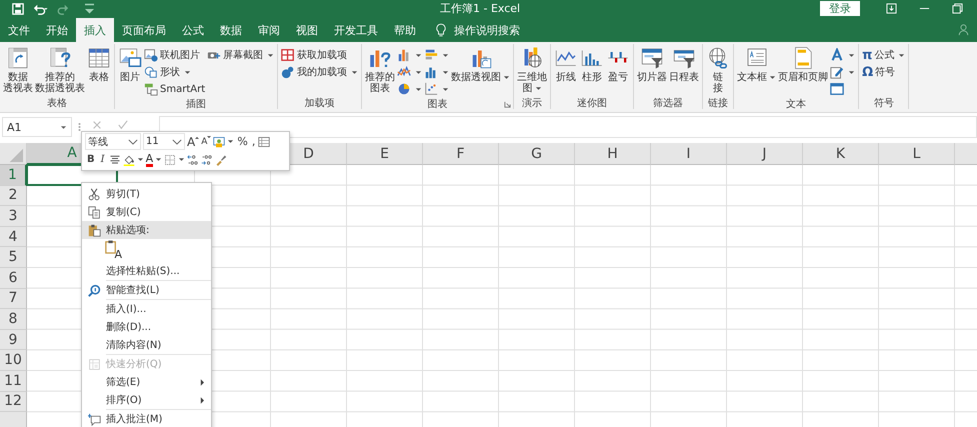 The image size is (977, 427). Describe the element at coordinates (241, 55) in the screenshot. I see `ribbon-button: 屏幕截图` at that location.